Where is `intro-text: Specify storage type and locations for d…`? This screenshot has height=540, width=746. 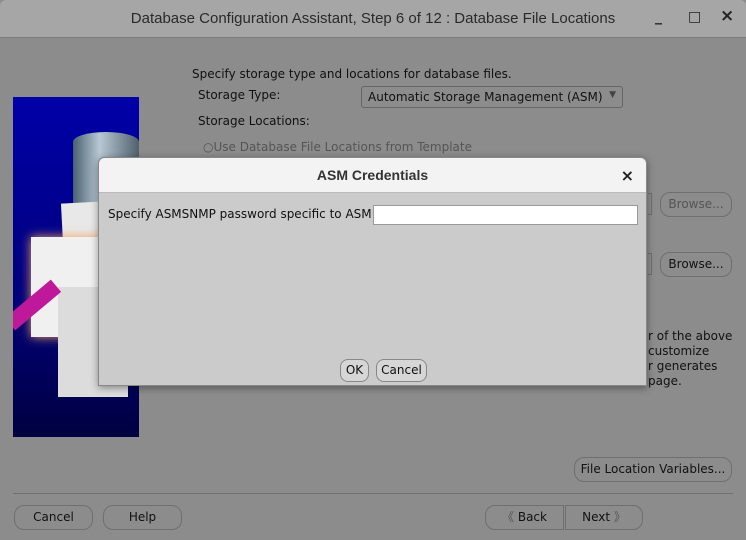
intro-text: Specify storage type and locations for d… is located at coordinates (352, 74).